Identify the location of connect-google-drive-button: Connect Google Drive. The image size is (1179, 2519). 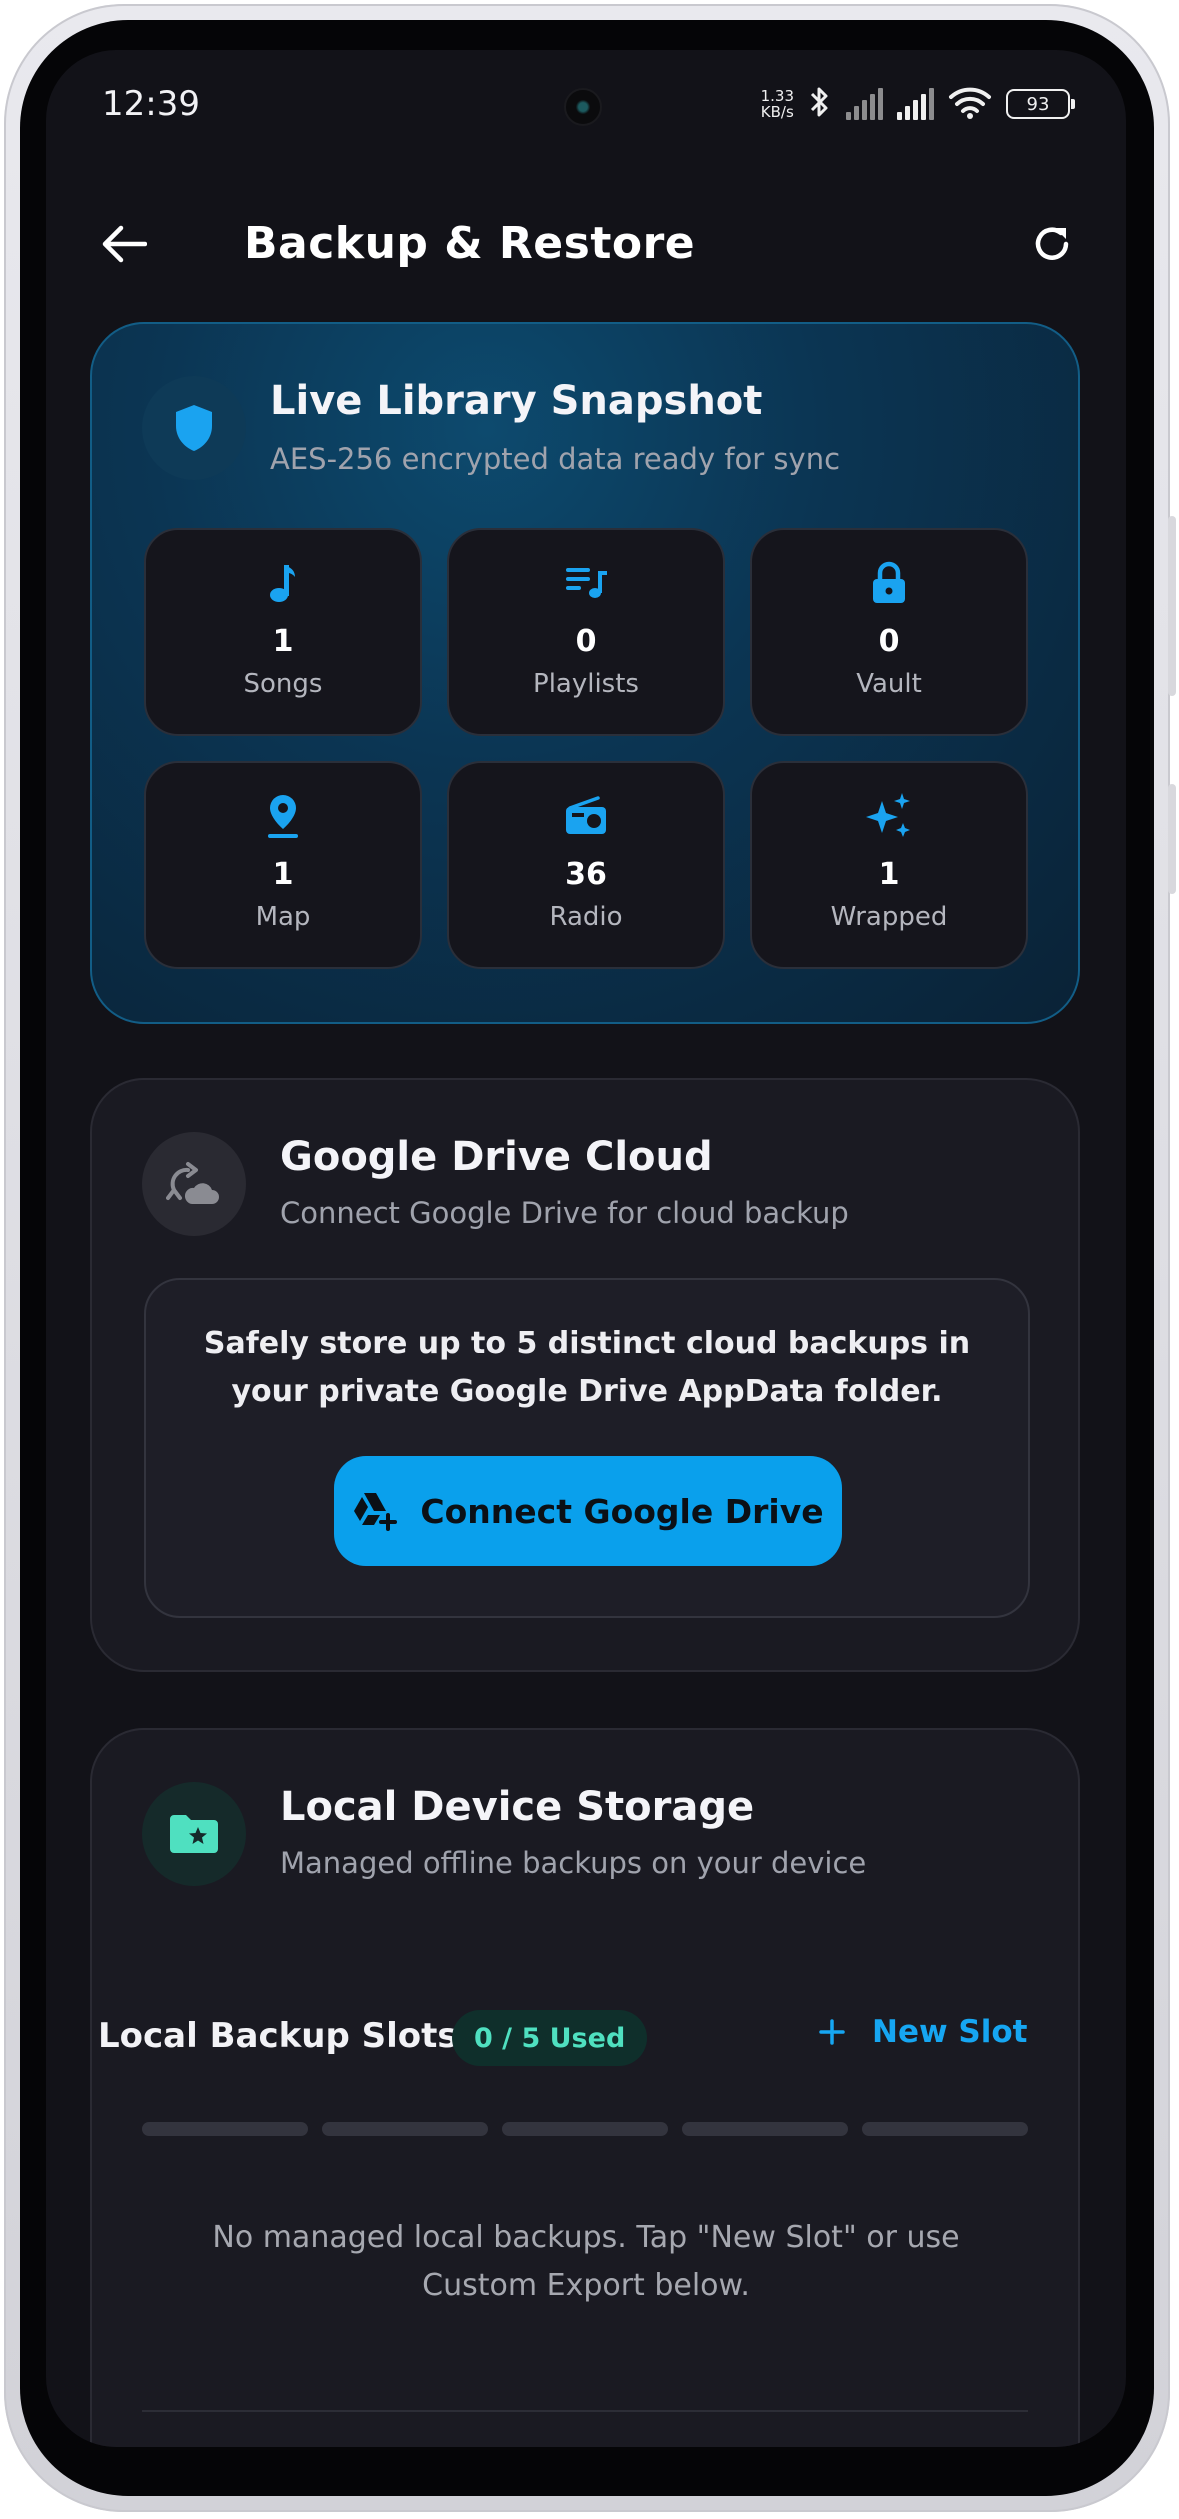
(588, 1511).